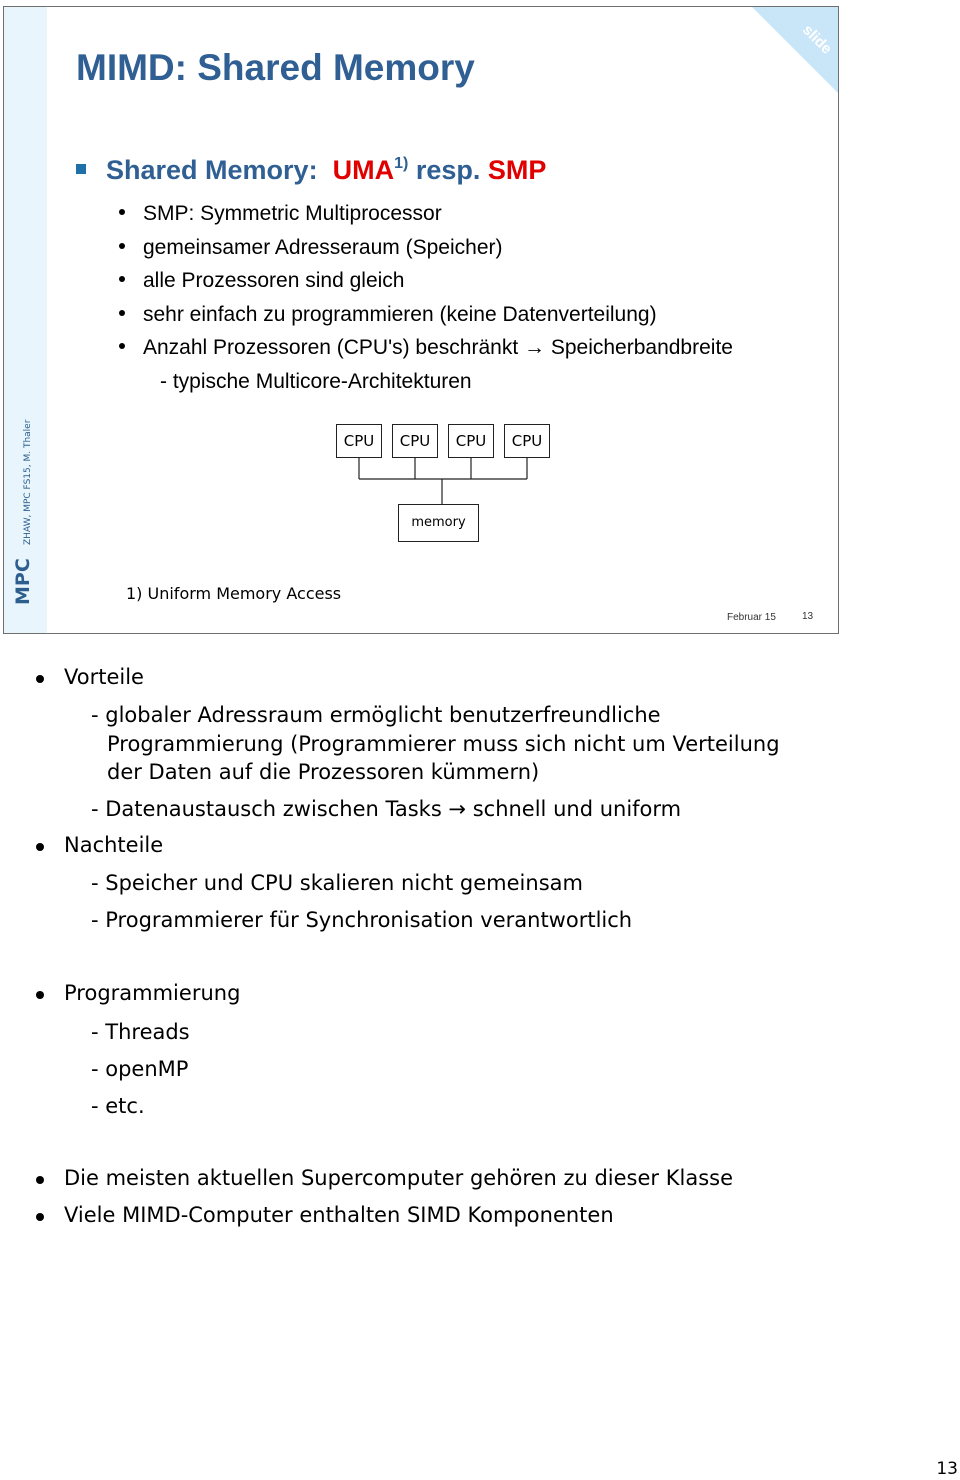 Image resolution: width=960 pixels, height=1480 pixels. What do you see at coordinates (323, 247) in the screenshot?
I see `bullet-text: gemeinsamer Adresseraum (Speicher)` at bounding box center [323, 247].